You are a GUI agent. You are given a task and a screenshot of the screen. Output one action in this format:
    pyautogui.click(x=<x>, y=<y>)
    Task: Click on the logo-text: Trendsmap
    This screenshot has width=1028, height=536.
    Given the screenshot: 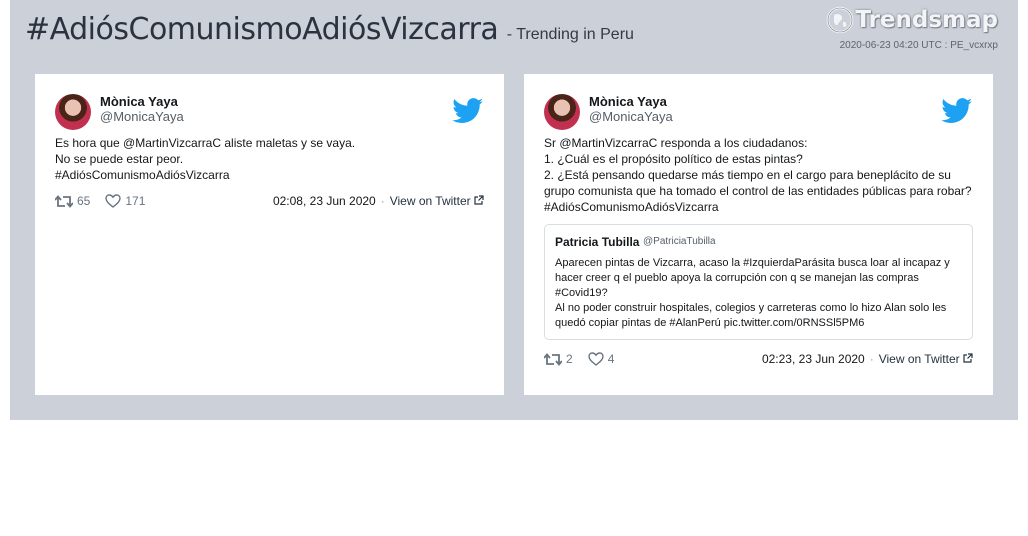 What is the action you would take?
    pyautogui.click(x=926, y=20)
    